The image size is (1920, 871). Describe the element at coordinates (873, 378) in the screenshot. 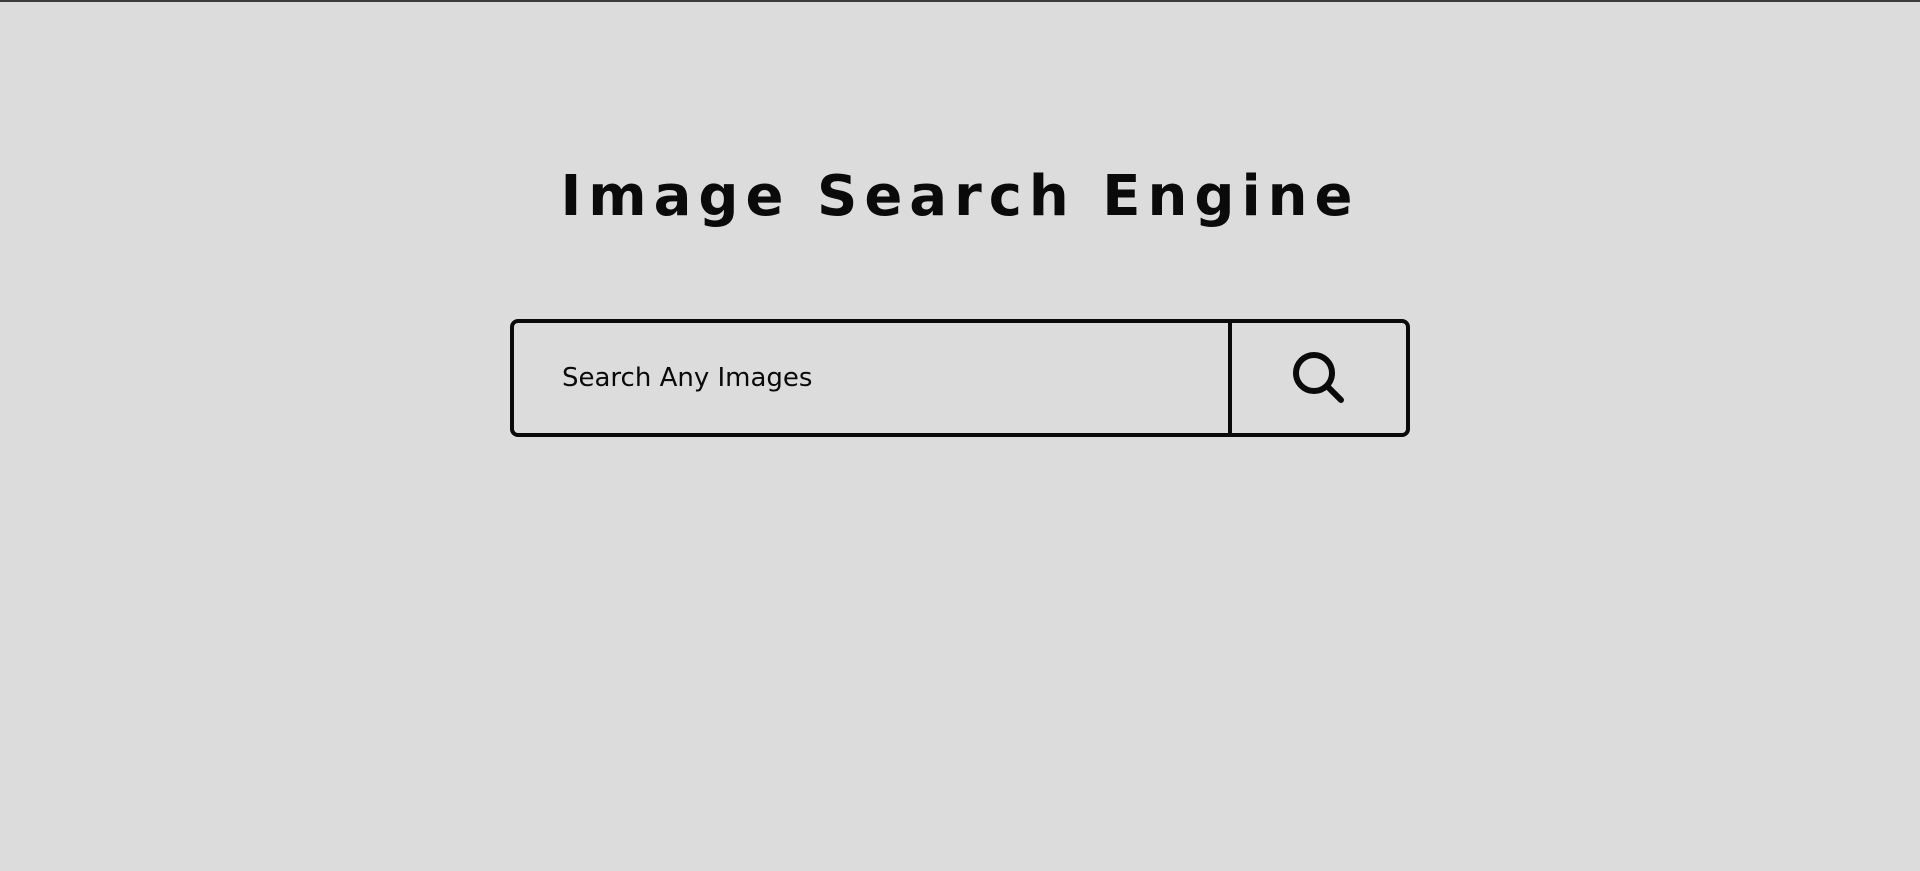

I see `search-input` at that location.